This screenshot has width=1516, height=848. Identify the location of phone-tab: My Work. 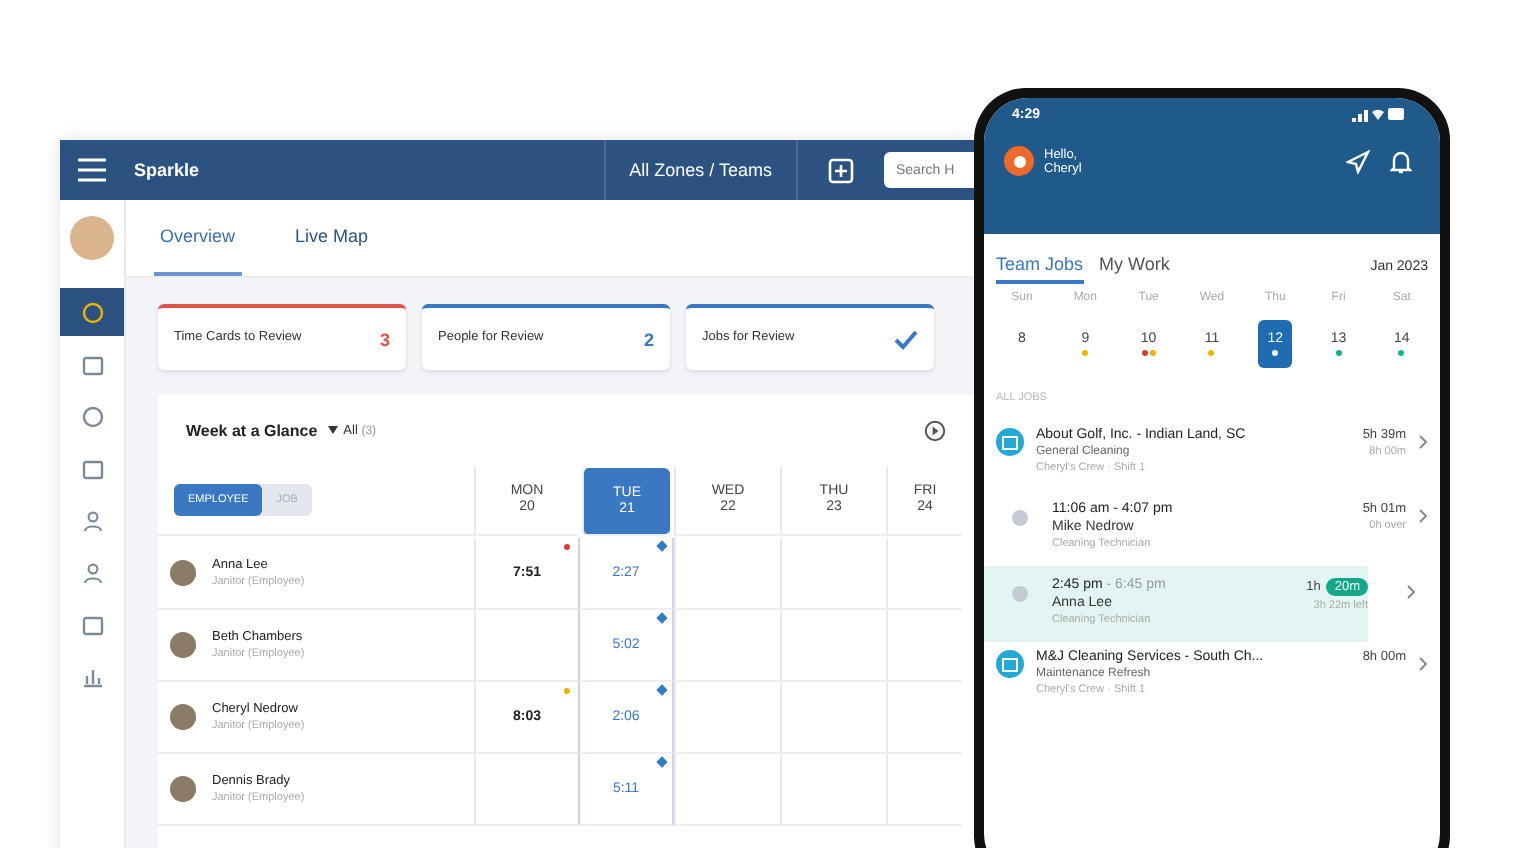
(1134, 269).